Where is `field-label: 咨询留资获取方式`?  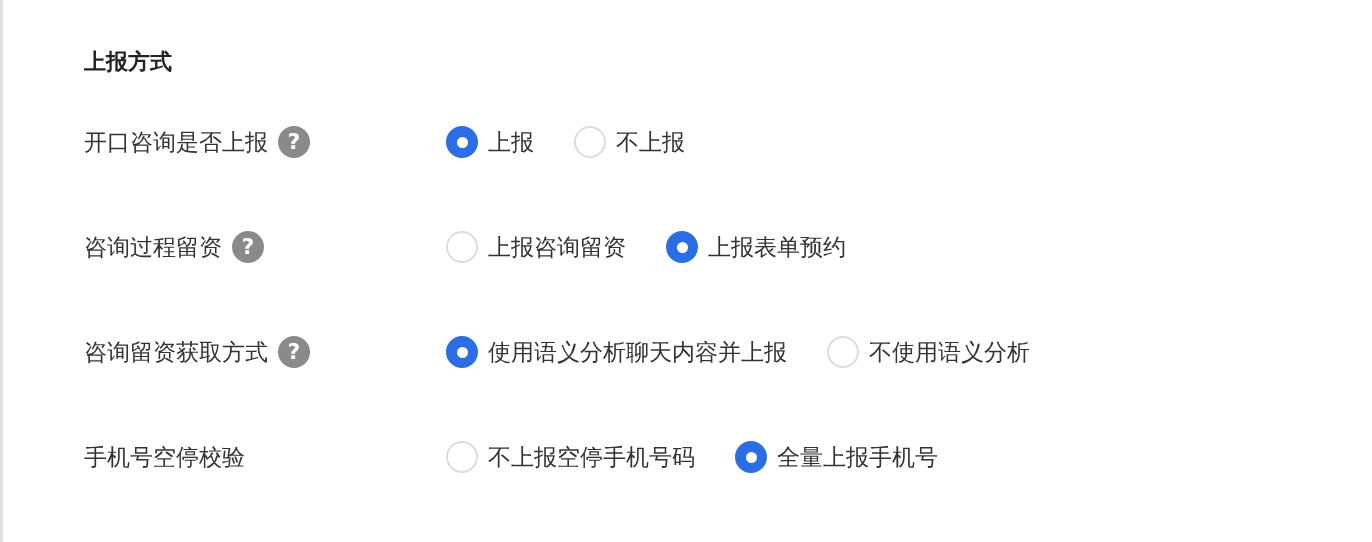 field-label: 咨询留资获取方式 is located at coordinates (176, 352).